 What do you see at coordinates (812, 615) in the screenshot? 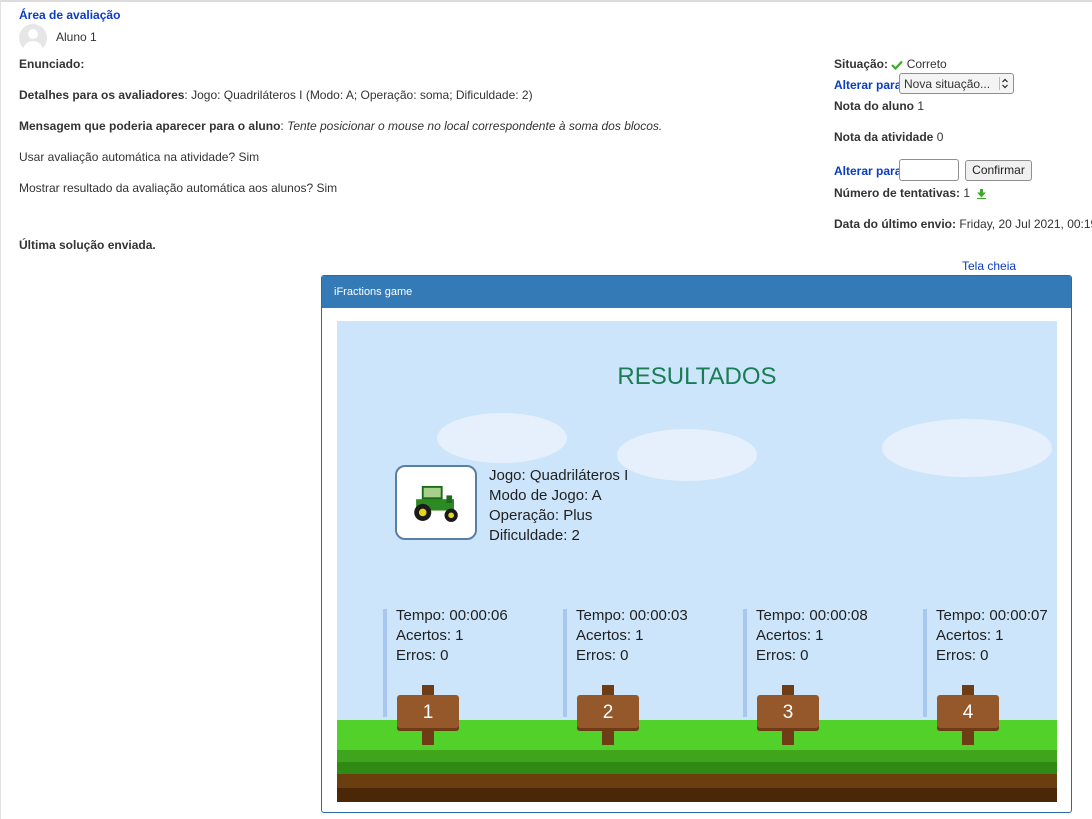
I see `level-3-time: Tempo: 00:00:08` at bounding box center [812, 615].